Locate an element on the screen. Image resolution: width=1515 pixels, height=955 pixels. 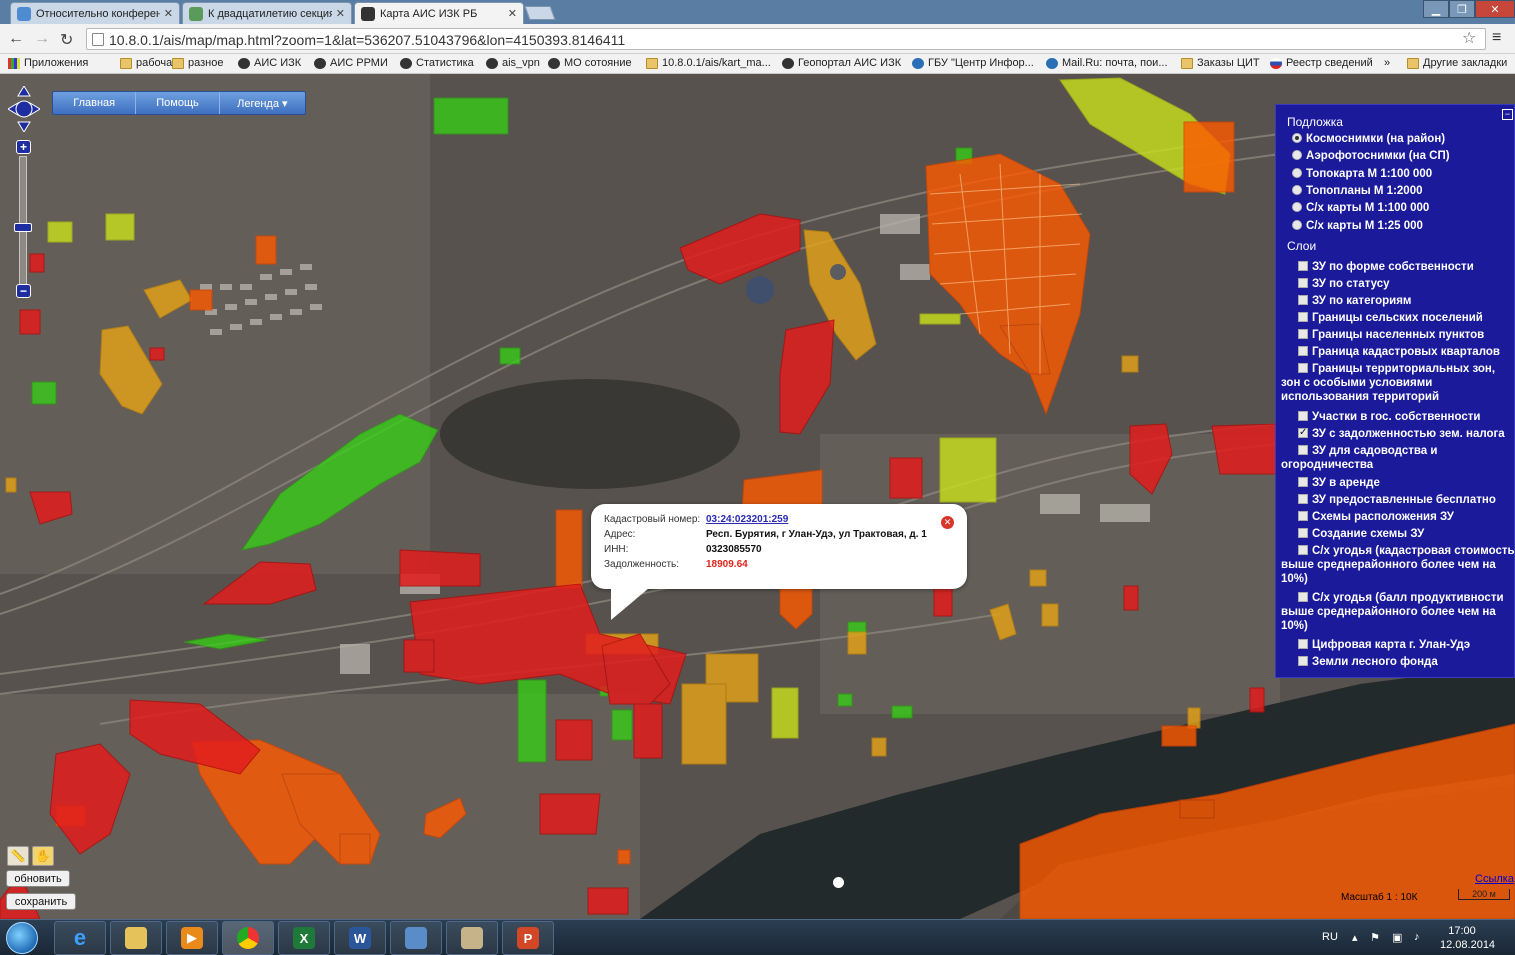
map-marker is located at coordinates (838, 882).